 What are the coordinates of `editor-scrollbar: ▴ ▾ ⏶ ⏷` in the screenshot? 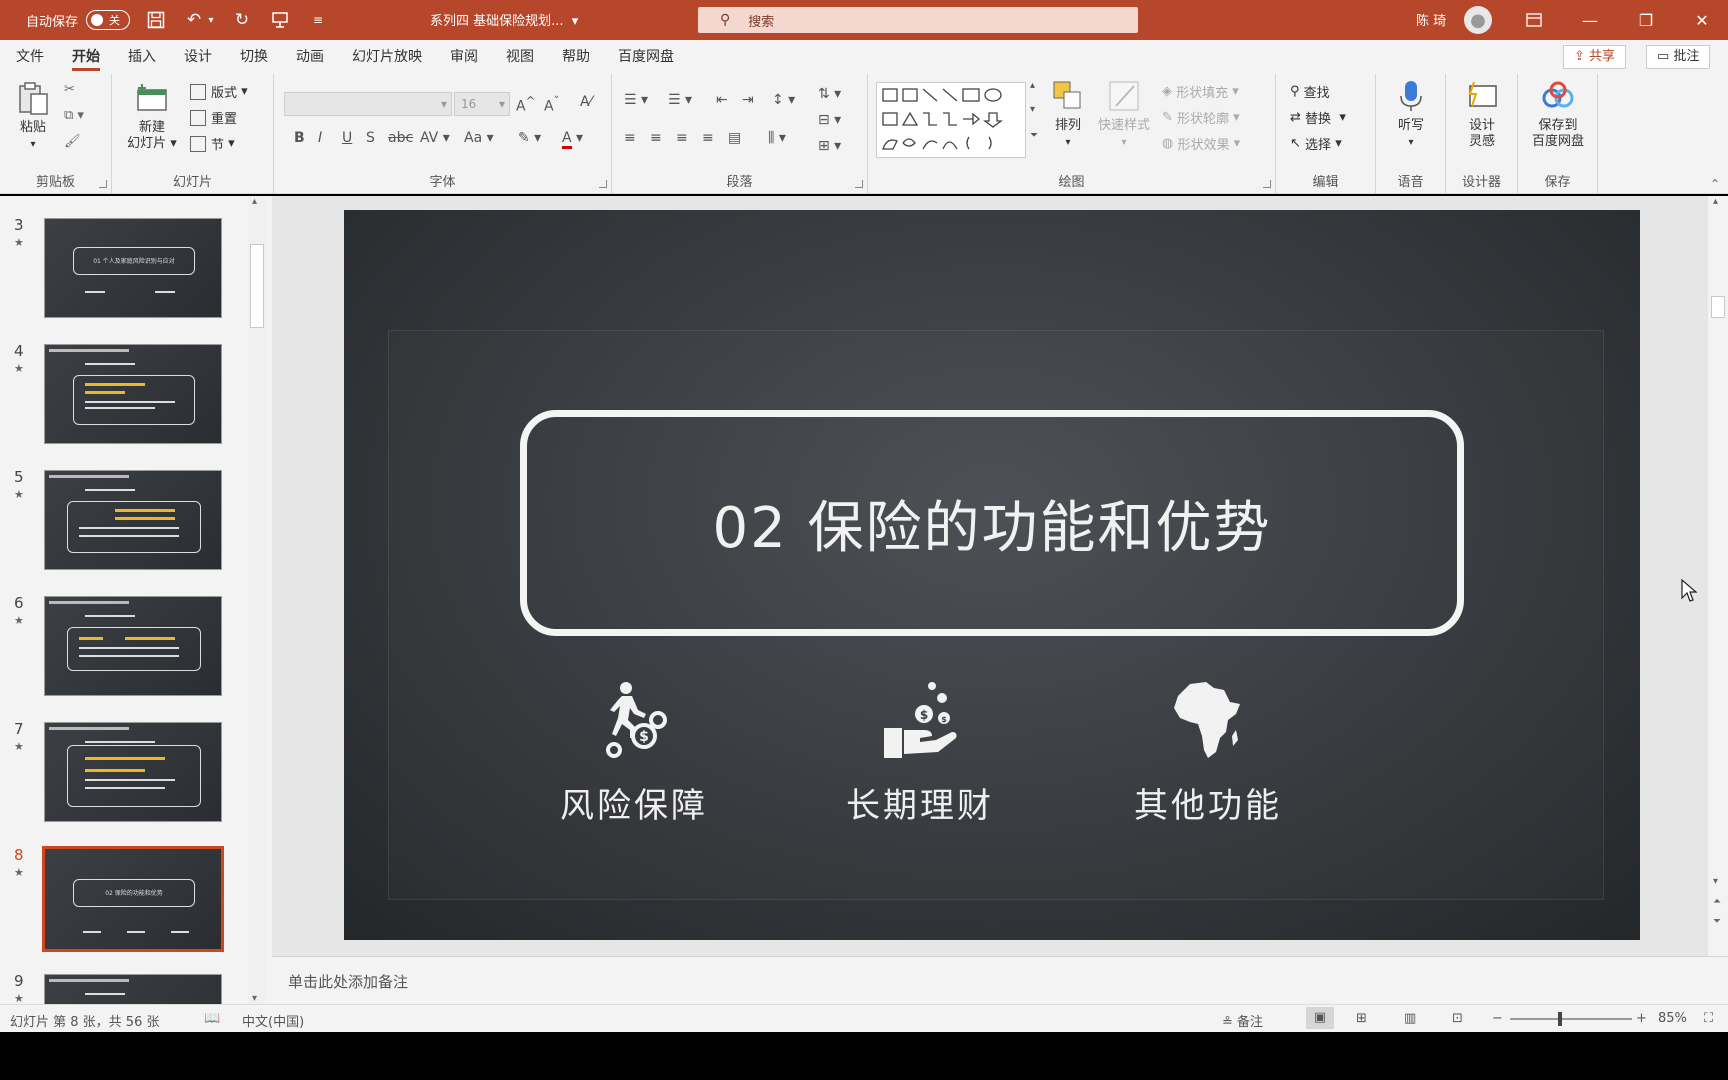 It's located at (1718, 576).